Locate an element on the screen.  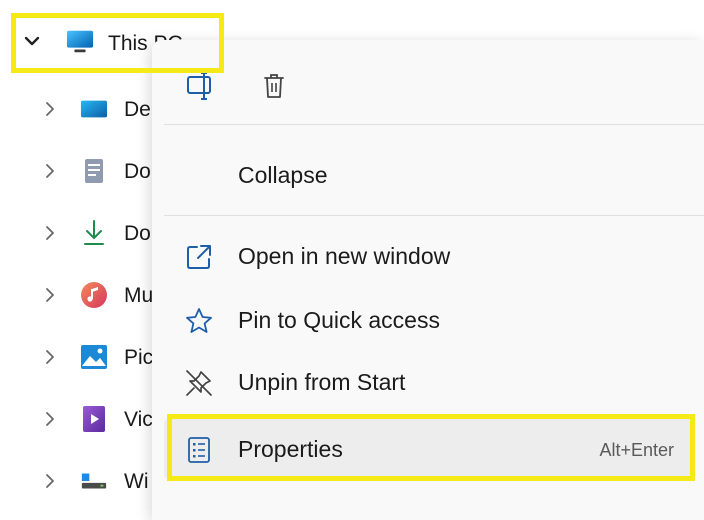
nav-item-label: Wi is located at coordinates (136, 481).